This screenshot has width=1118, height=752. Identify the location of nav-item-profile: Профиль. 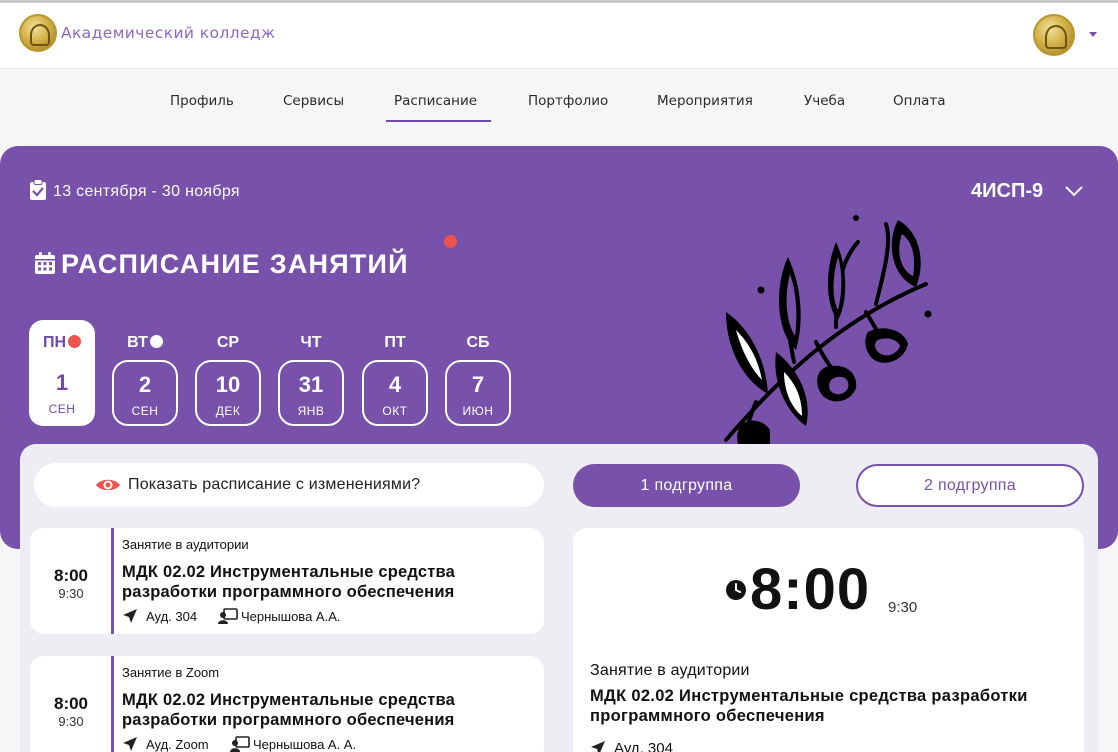
(202, 101).